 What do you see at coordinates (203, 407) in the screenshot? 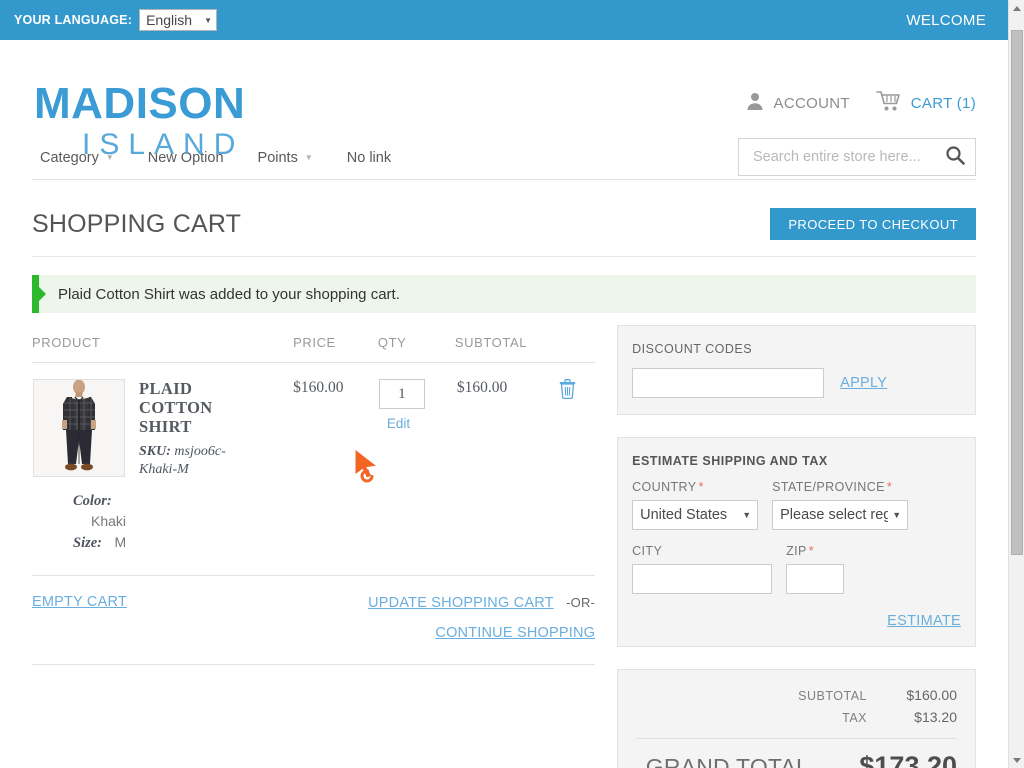
I see `product-name: PLAID COTTON SHIRT` at bounding box center [203, 407].